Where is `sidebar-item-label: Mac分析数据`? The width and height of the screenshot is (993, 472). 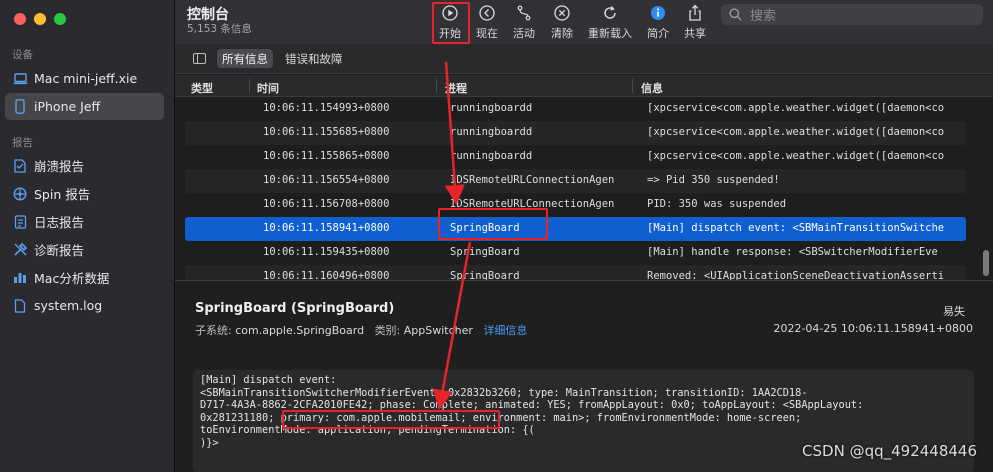
sidebar-item-label: Mac分析数据 is located at coordinates (72, 278).